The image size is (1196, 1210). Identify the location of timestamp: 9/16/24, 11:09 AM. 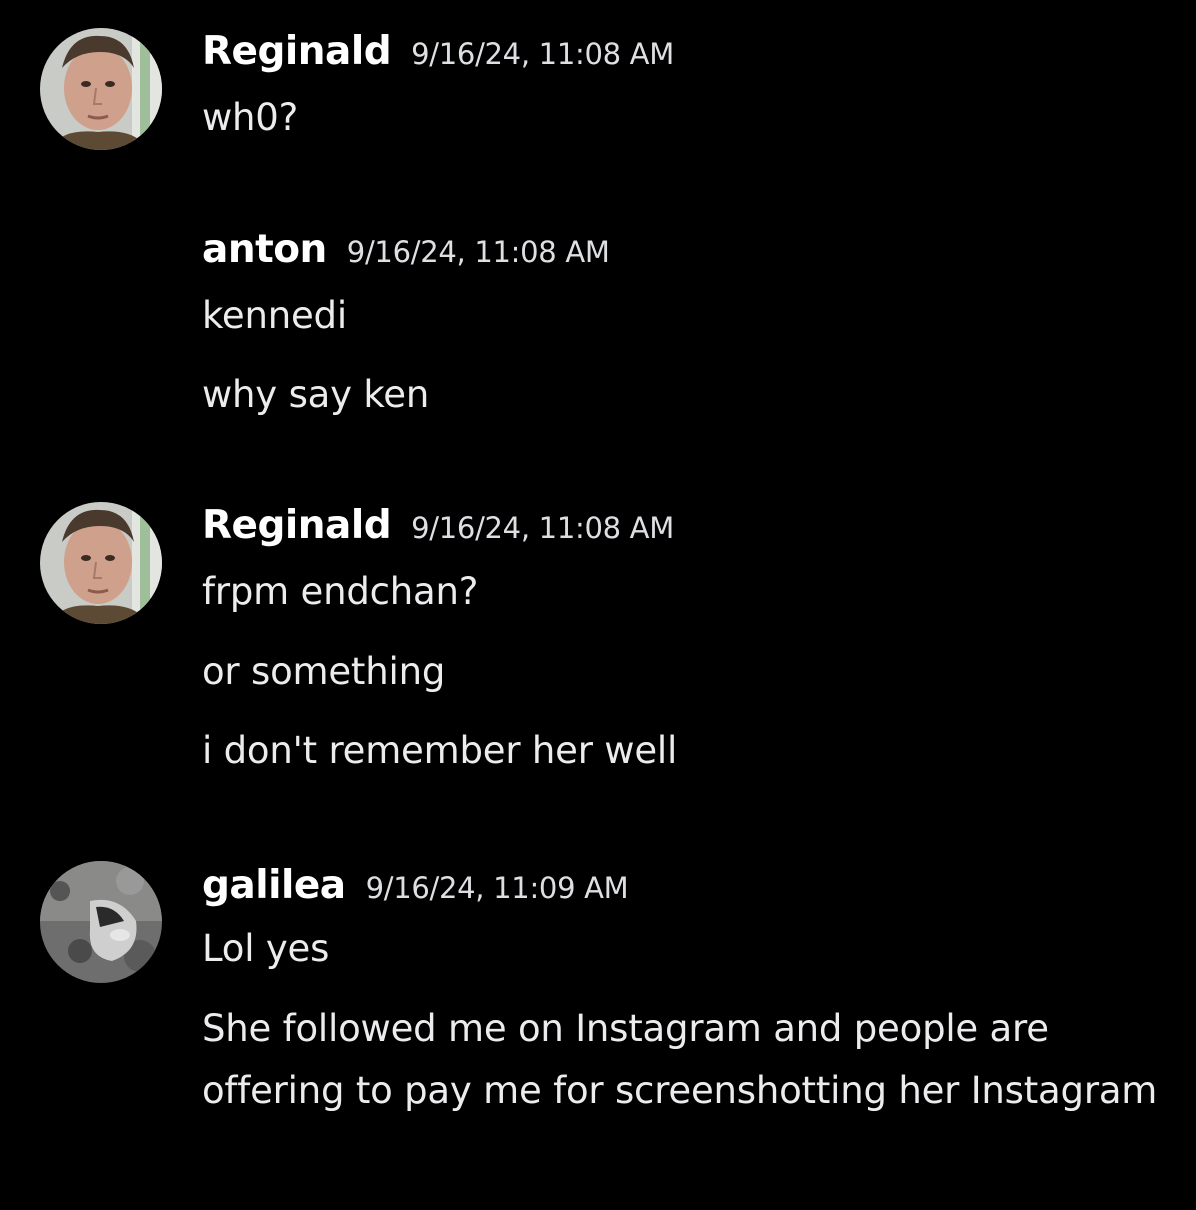
(497, 888).